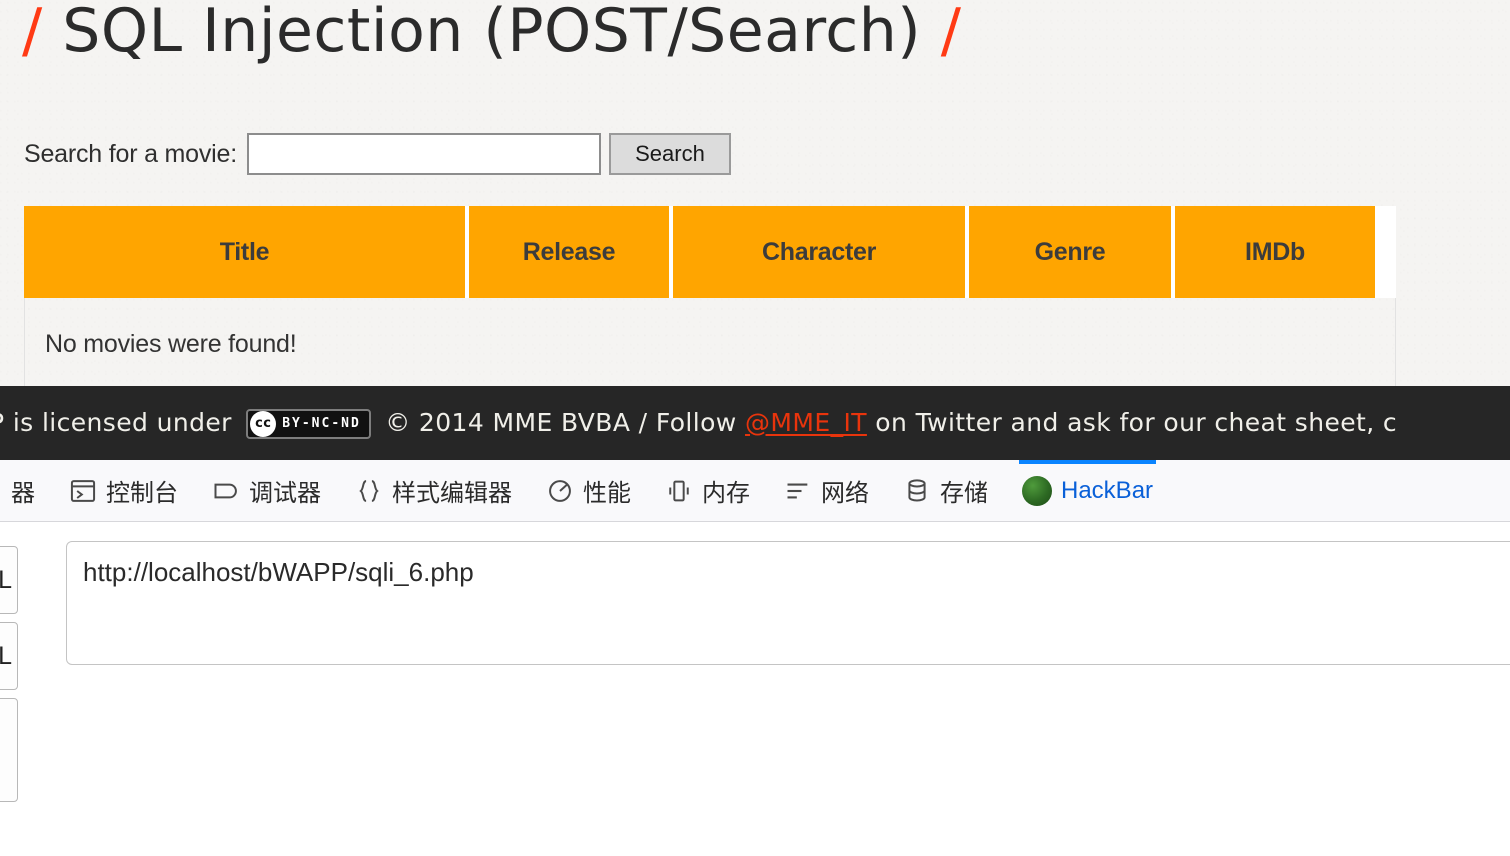 This screenshot has height=856, width=1510. I want to click on tab-storage: 存储, so click(945, 490).